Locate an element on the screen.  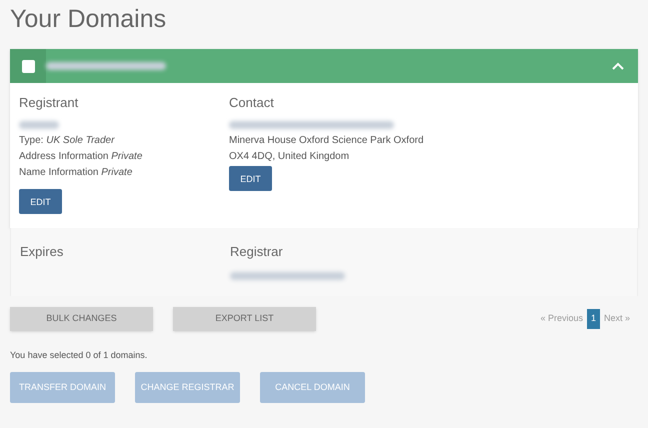
domain-header is located at coordinates (324, 66).